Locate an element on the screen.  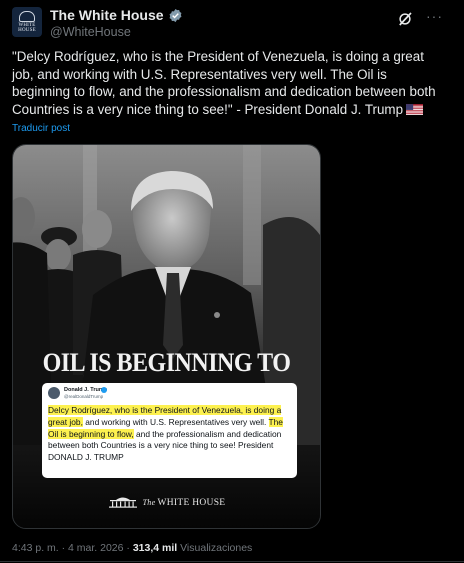
views-count: 313,4 mil is located at coordinates (155, 548).